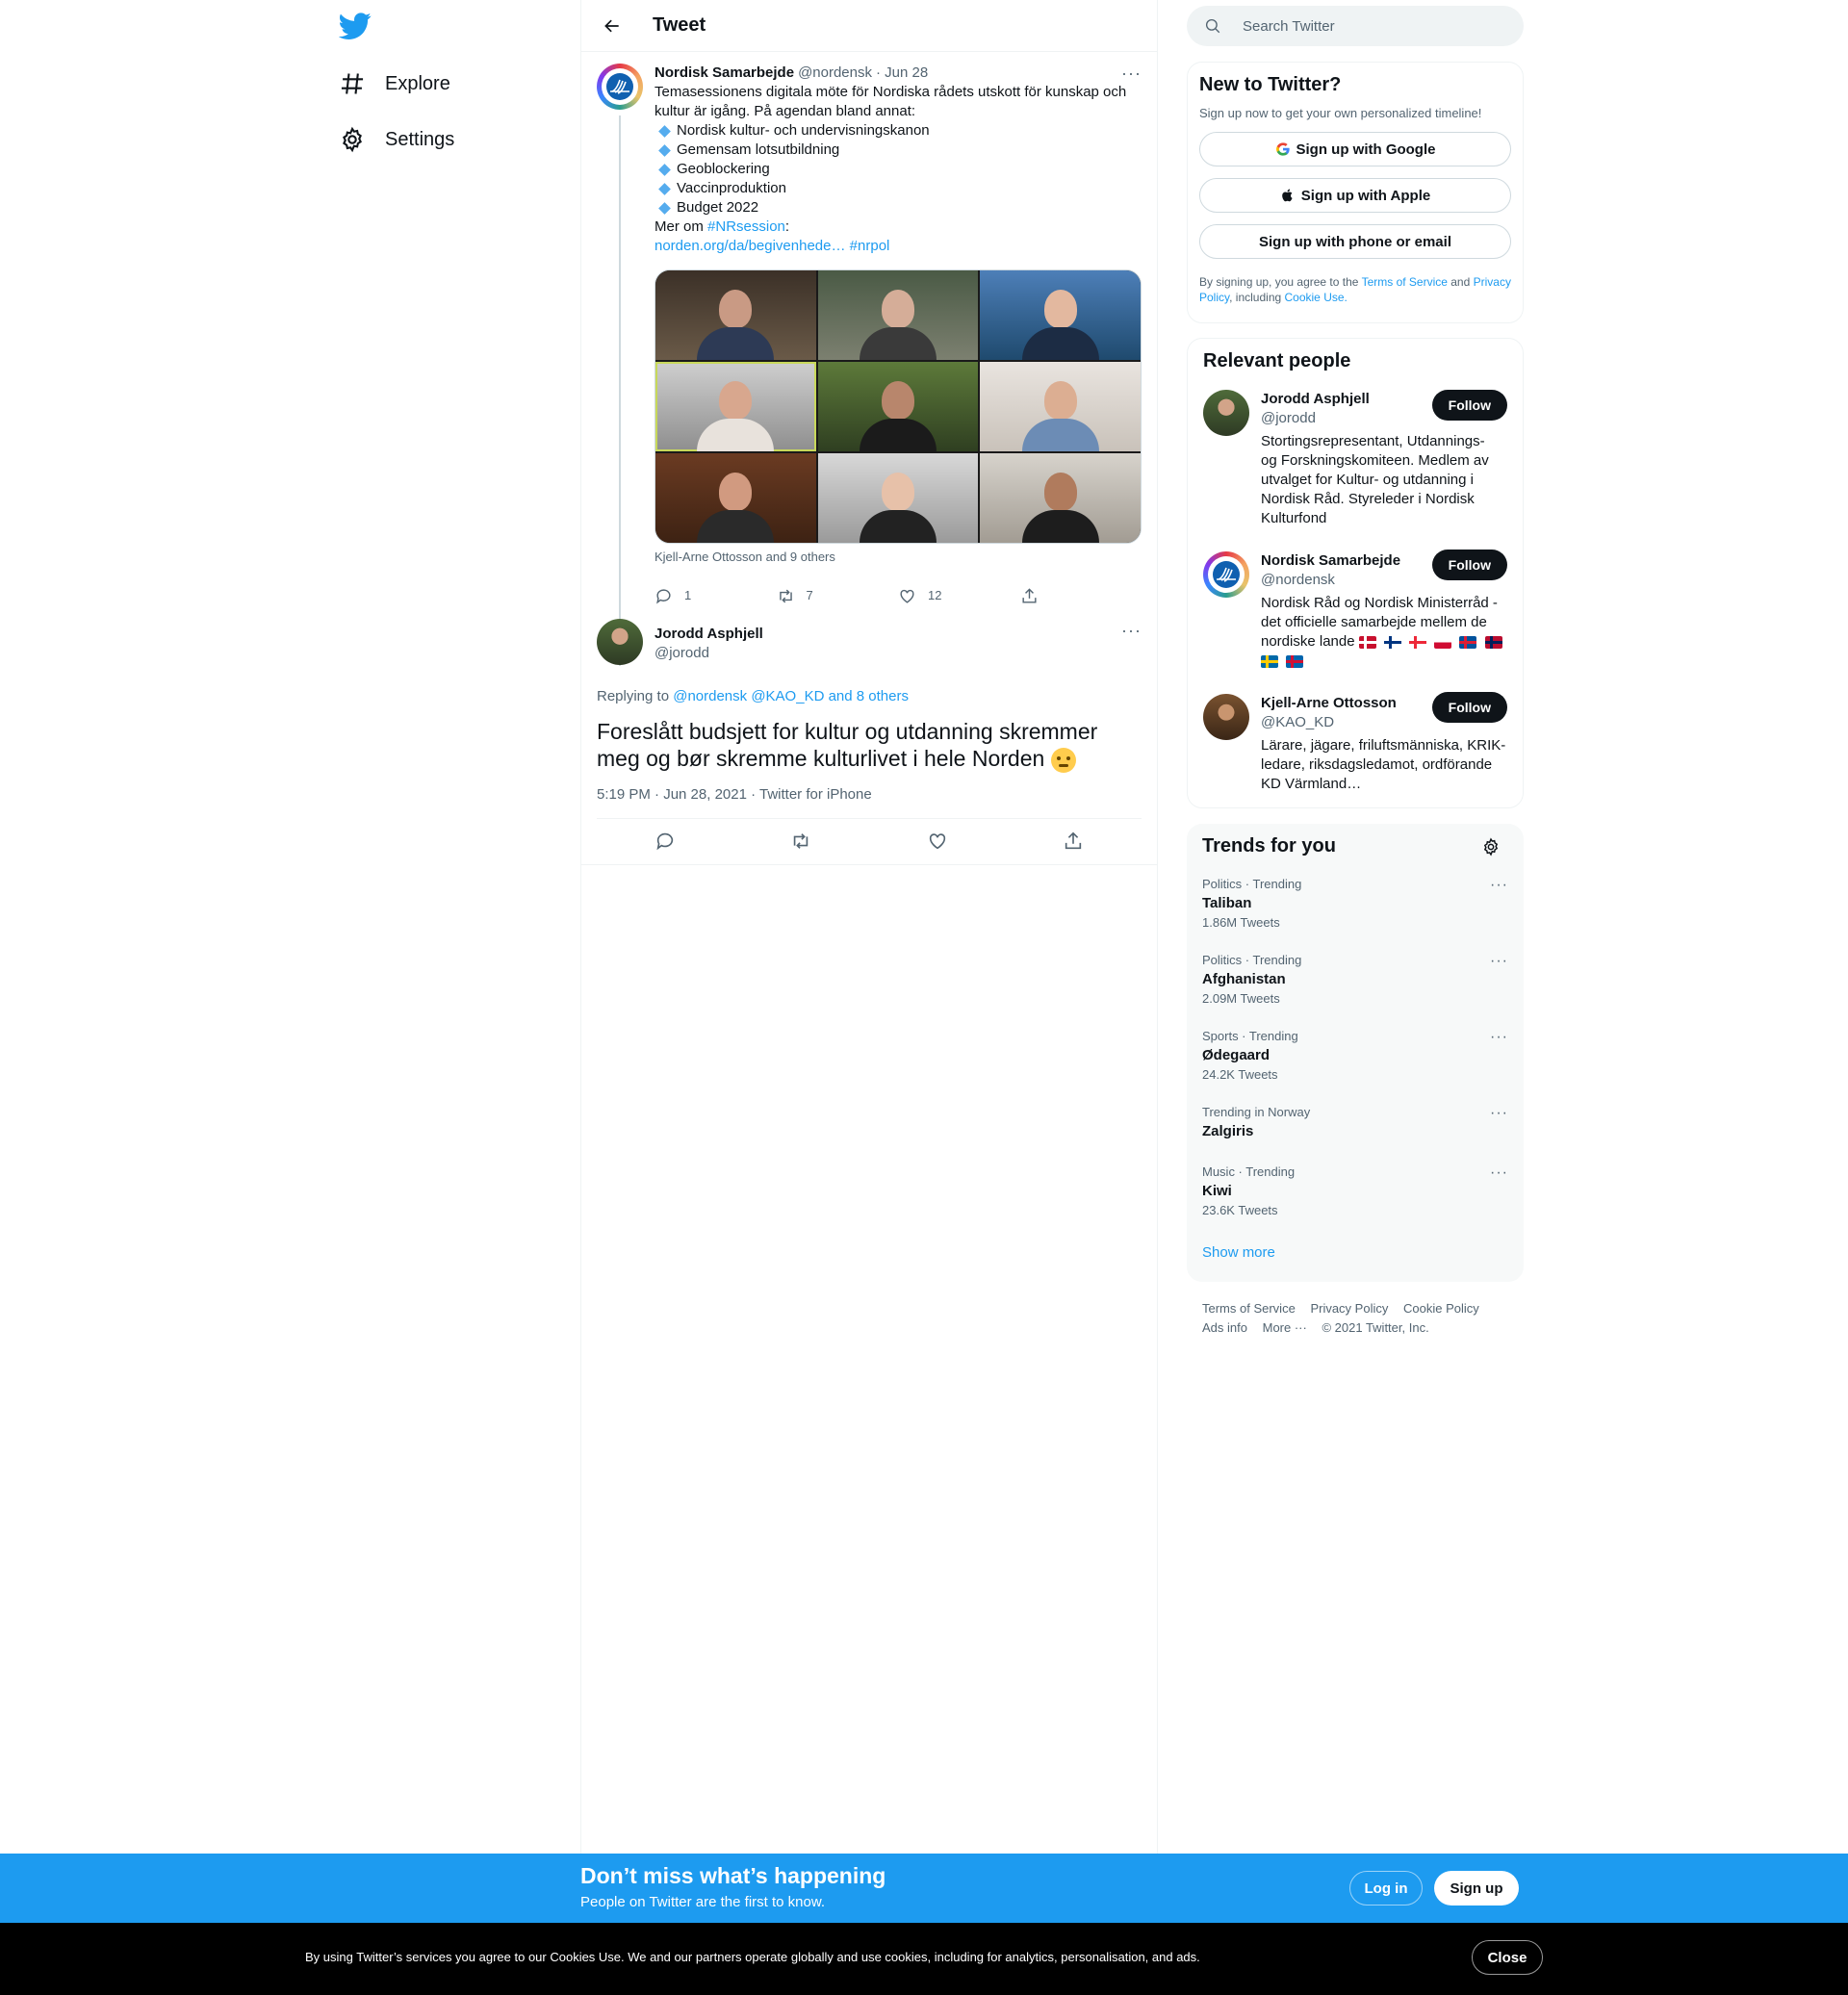 The width and height of the screenshot is (1848, 1995). Describe the element at coordinates (898, 634) in the screenshot. I see `author-name: Jorodd Asphjell` at that location.